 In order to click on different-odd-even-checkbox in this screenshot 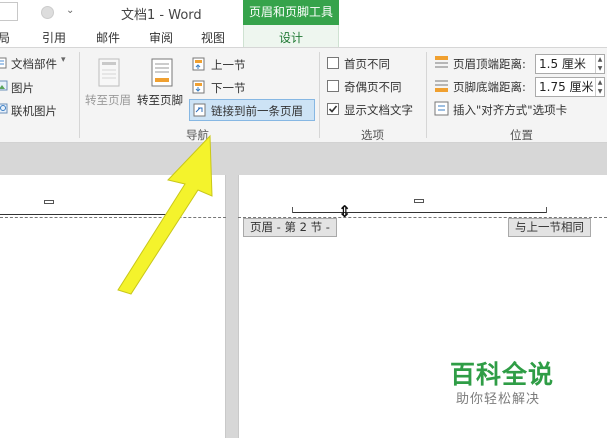, I will do `click(333, 86)`.